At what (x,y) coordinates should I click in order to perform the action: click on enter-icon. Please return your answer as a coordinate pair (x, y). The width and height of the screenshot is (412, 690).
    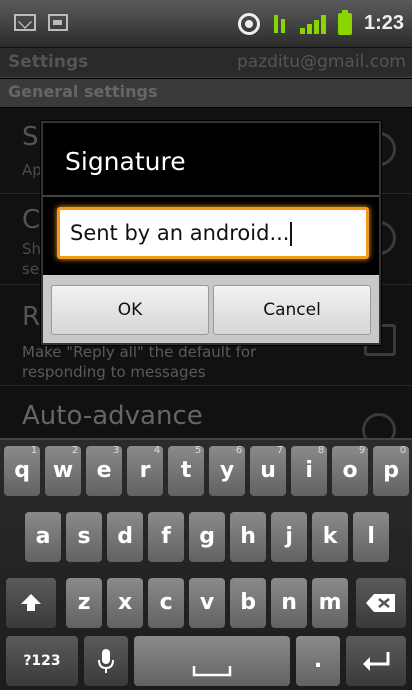
    Looking at the image, I should click on (376, 661).